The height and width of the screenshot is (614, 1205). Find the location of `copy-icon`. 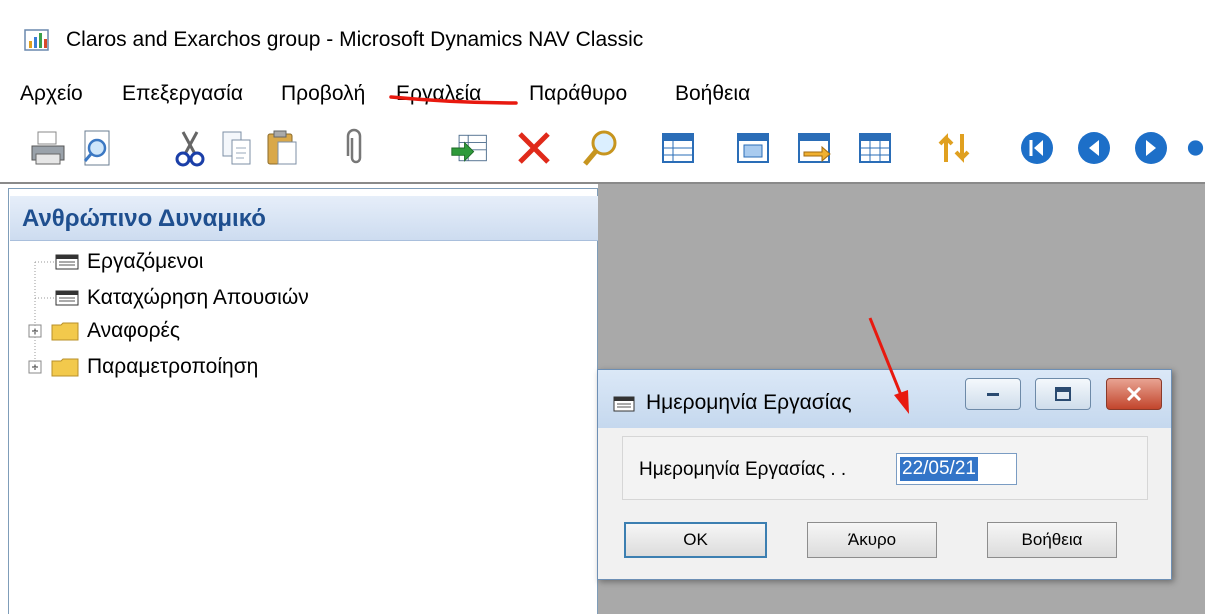

copy-icon is located at coordinates (237, 148).